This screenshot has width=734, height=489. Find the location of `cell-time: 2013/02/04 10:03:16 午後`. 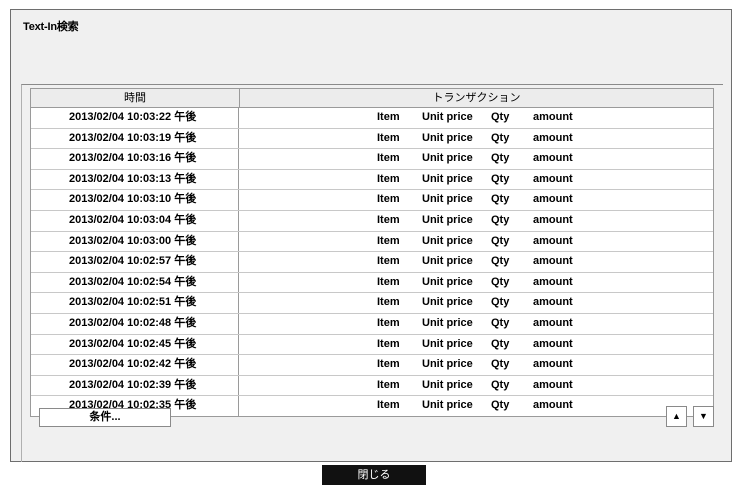

cell-time: 2013/02/04 10:03:16 午後 is located at coordinates (135, 159).